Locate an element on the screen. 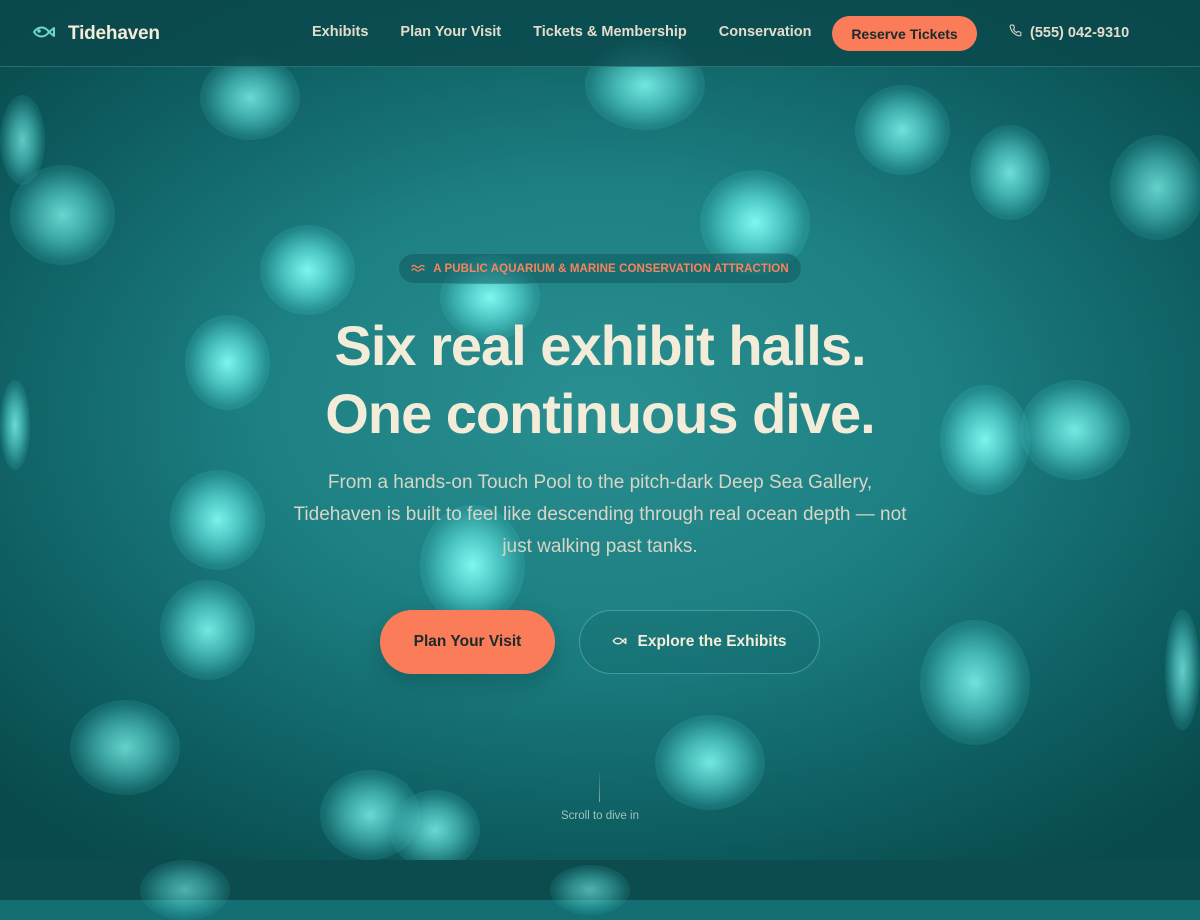 This screenshot has width=1200, height=920. nav-link-exhibits: Exhibits is located at coordinates (340, 32).